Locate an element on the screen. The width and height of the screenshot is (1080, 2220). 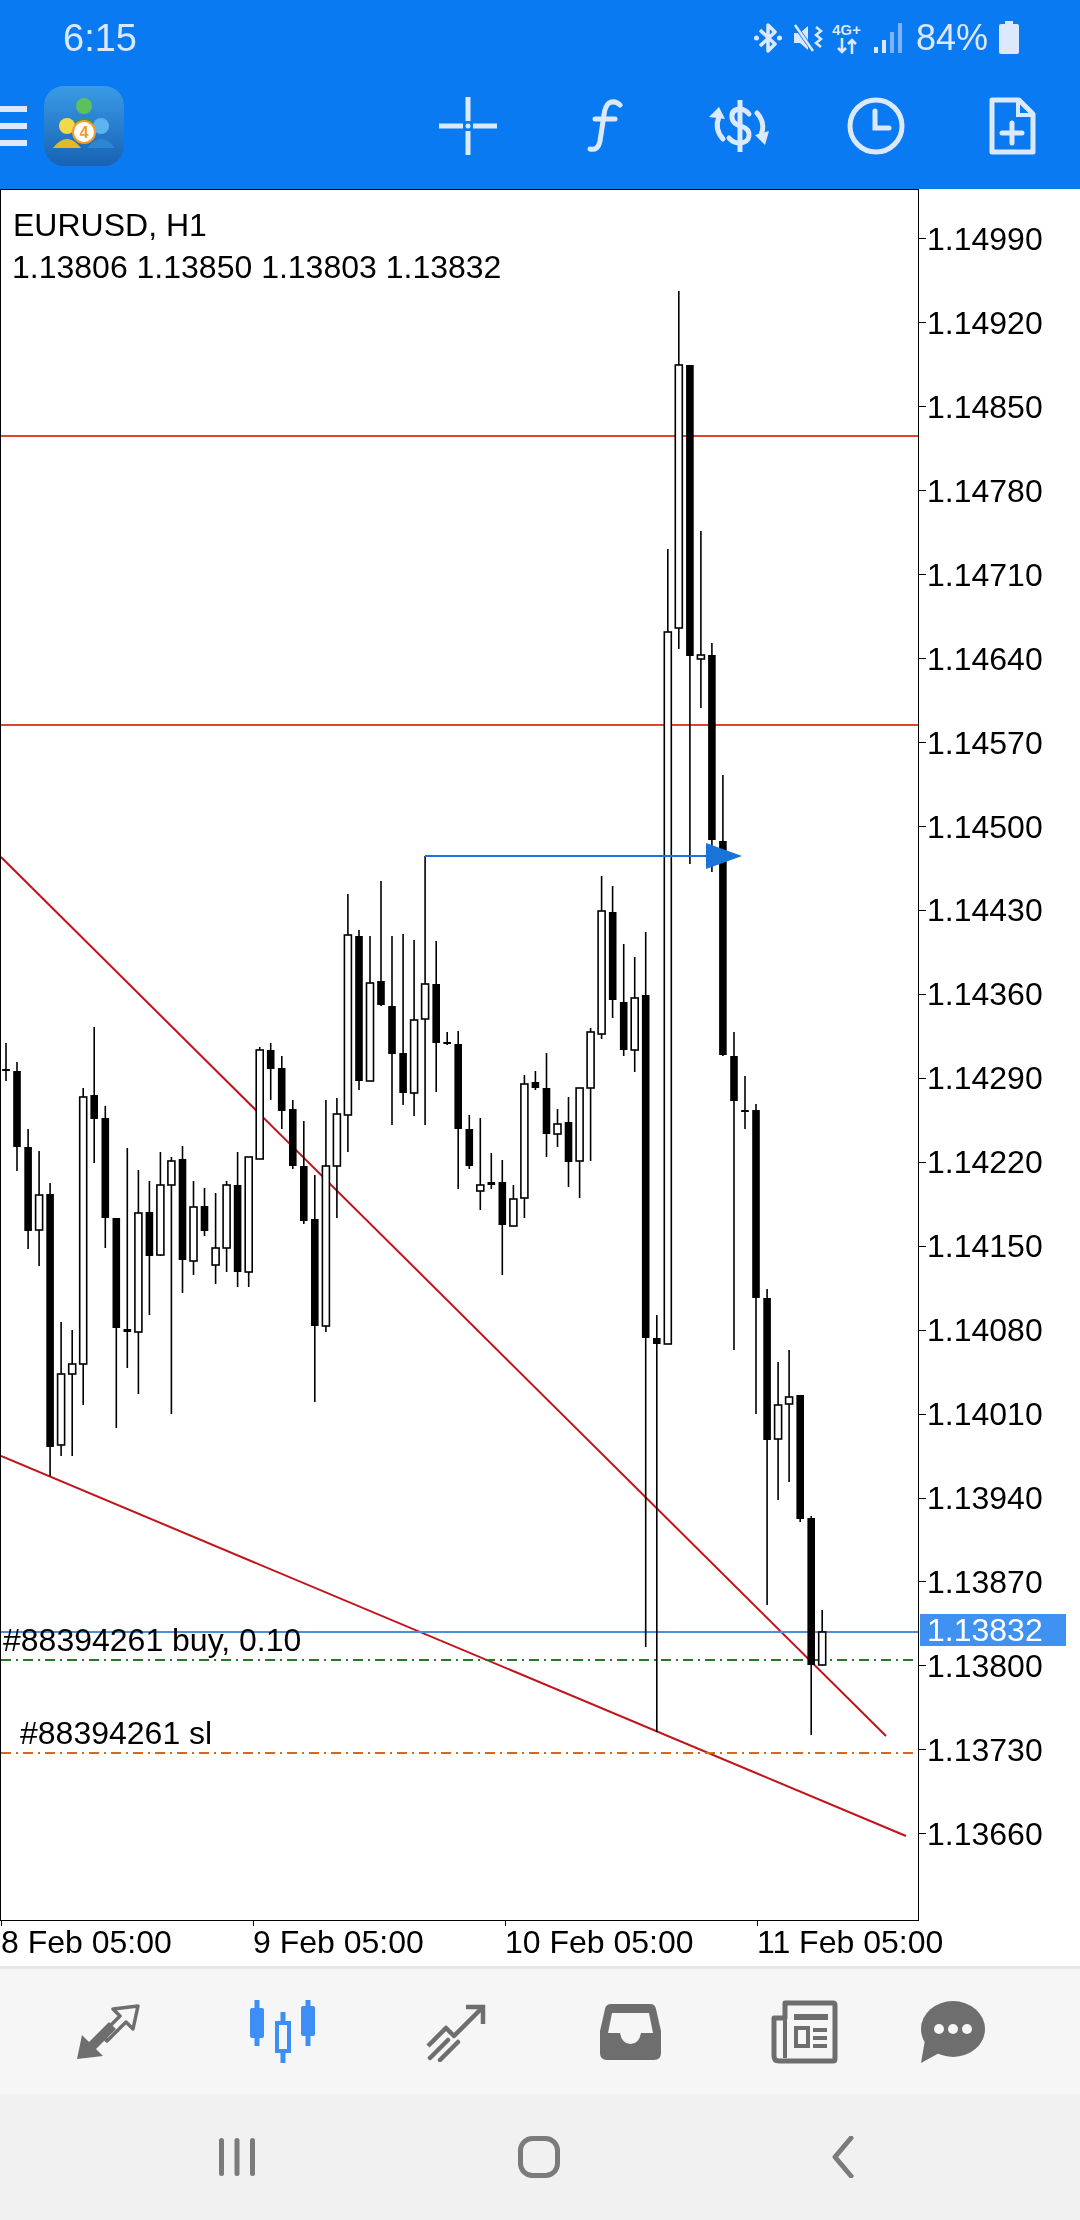
time-label: 9 Feb 05:00 is located at coordinates (338, 1942).